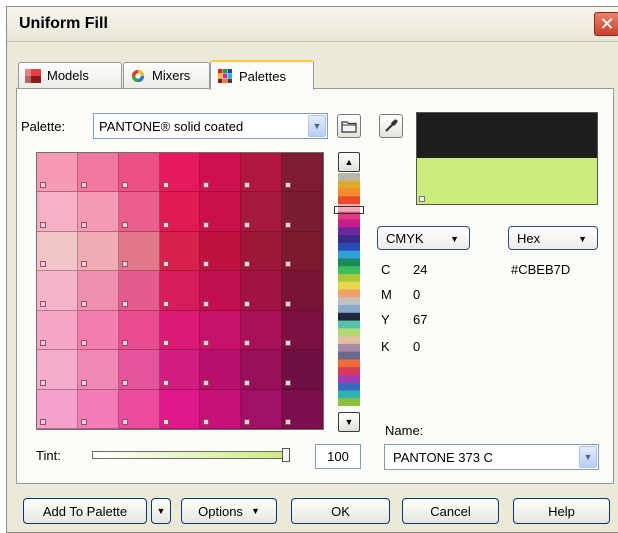 The image size is (618, 533). I want to click on tint-slider-thumb, so click(286, 455).